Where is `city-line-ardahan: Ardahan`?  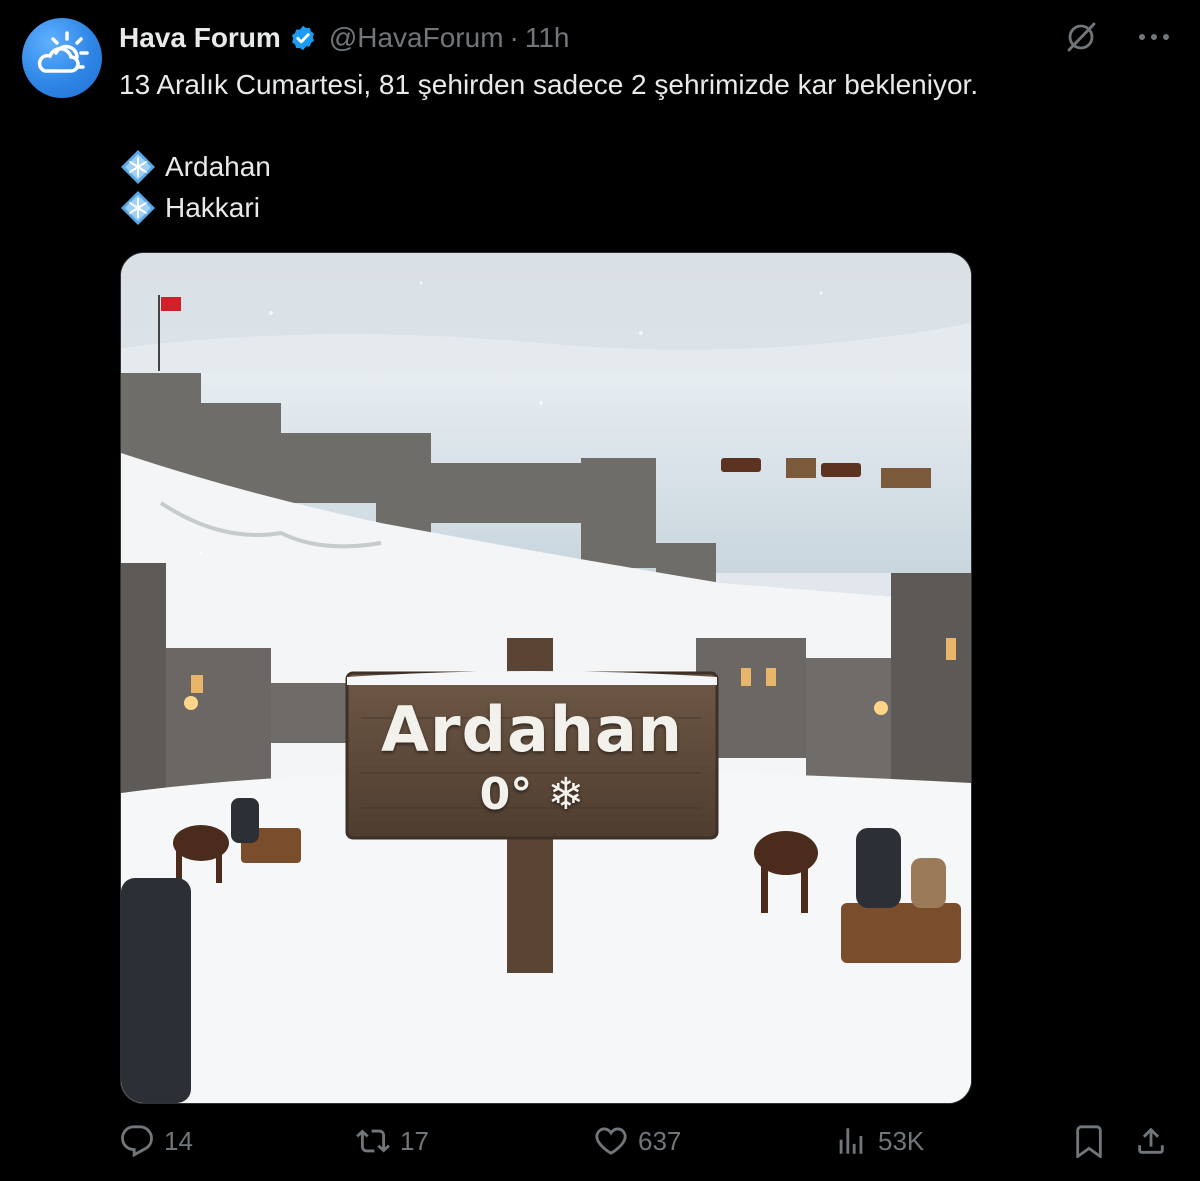
city-line-ardahan: Ardahan is located at coordinates (639, 166).